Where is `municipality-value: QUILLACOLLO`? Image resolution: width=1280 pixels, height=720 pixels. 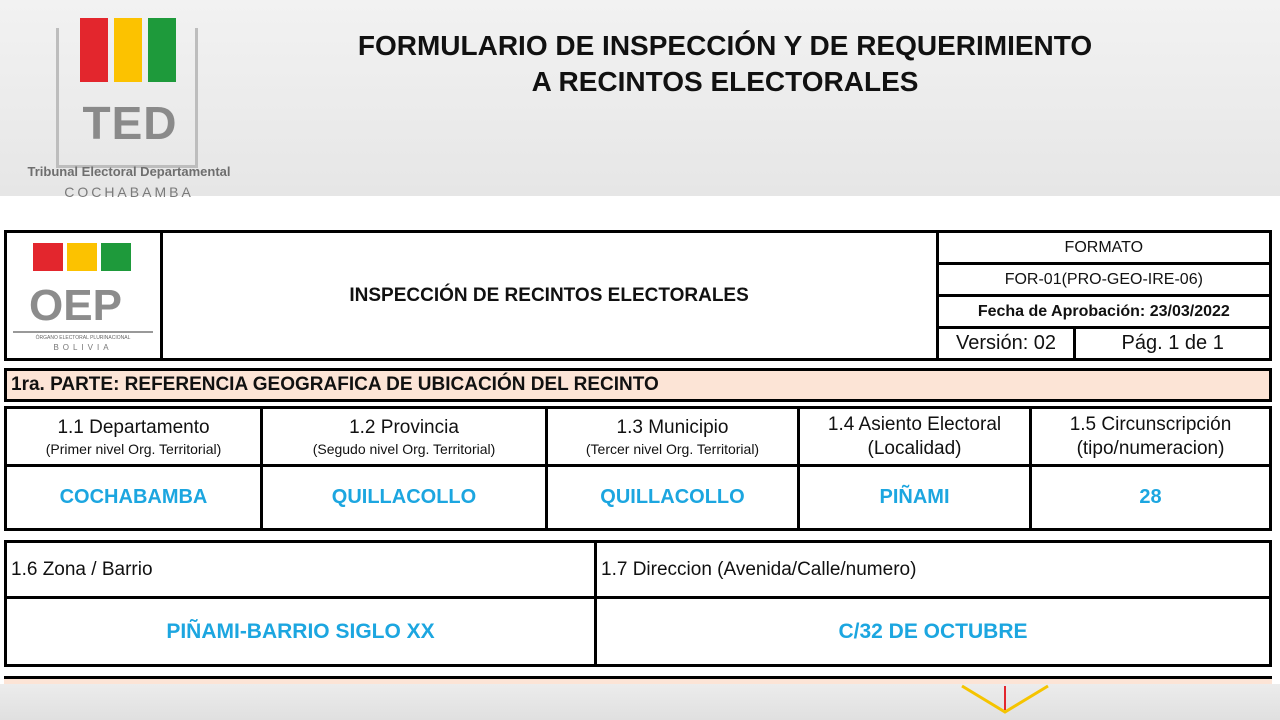
municipality-value: QUILLACOLLO is located at coordinates (672, 497).